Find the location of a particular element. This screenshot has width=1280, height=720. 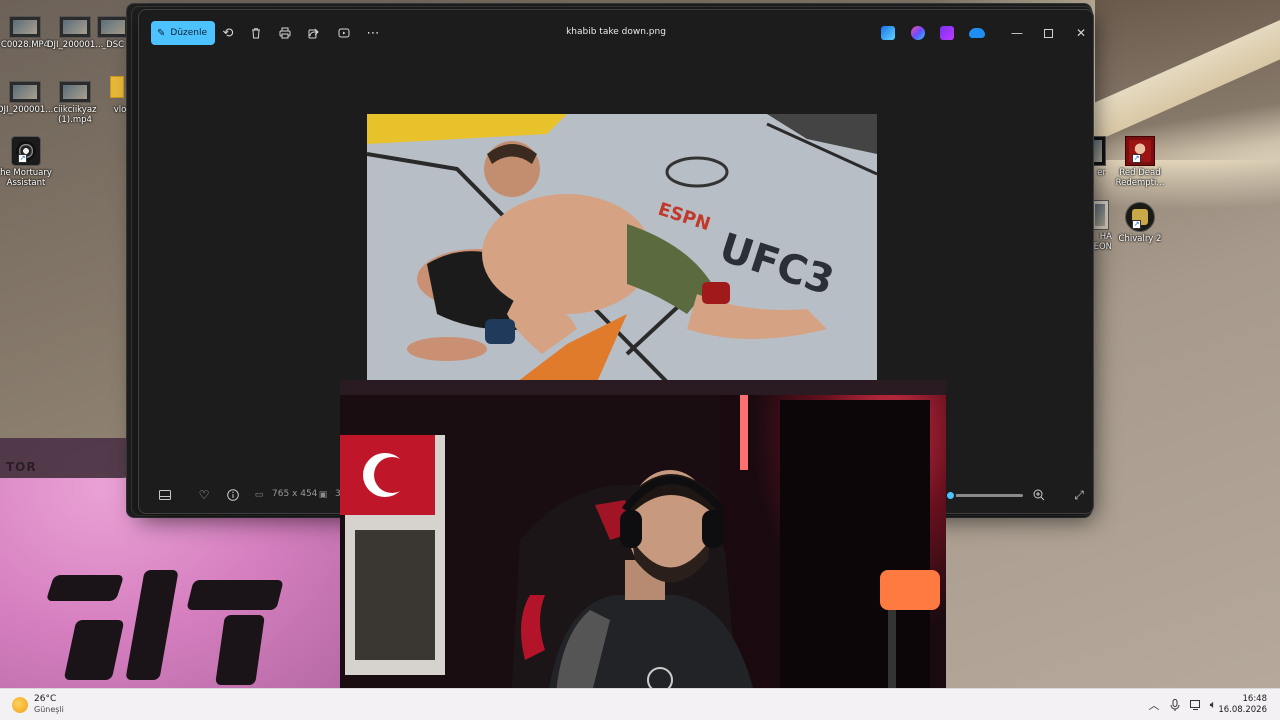

weather-description: Güneşli is located at coordinates (49, 709).